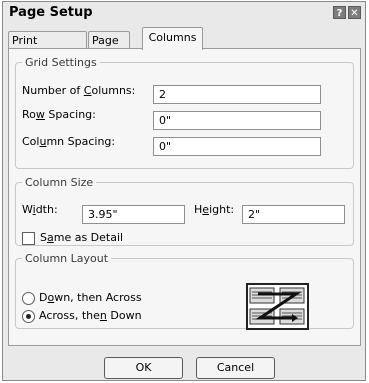 This screenshot has width=369, height=383. What do you see at coordinates (90, 315) in the screenshot?
I see `across-then-down-label: Across, then Down` at bounding box center [90, 315].